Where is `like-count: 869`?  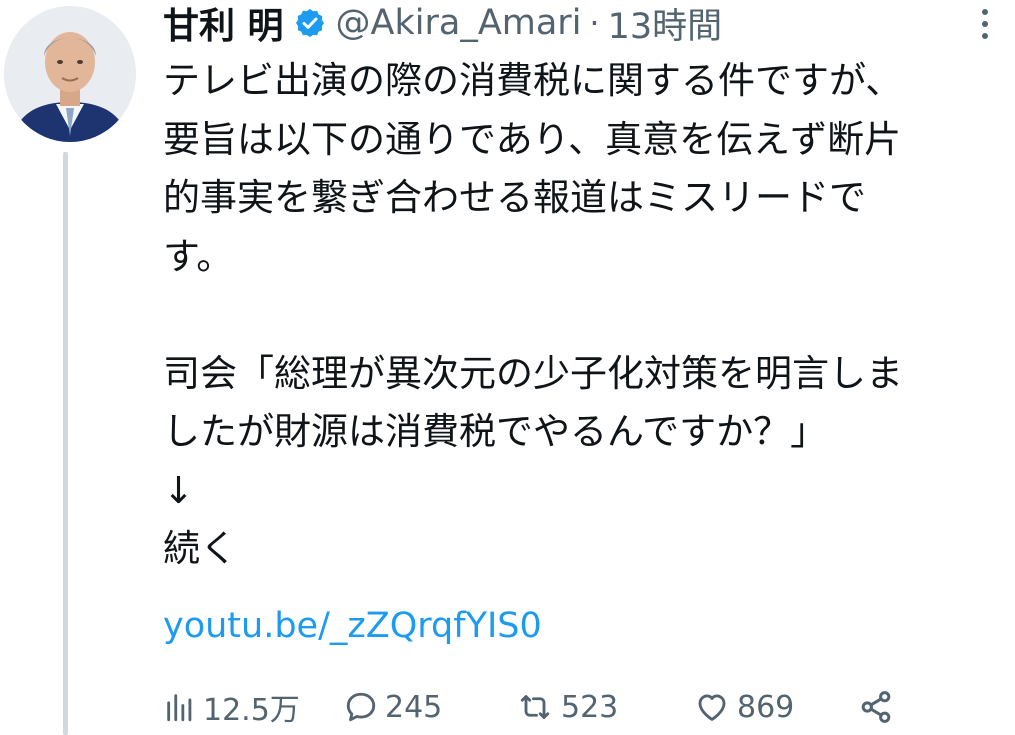
like-count: 869 is located at coordinates (766, 707).